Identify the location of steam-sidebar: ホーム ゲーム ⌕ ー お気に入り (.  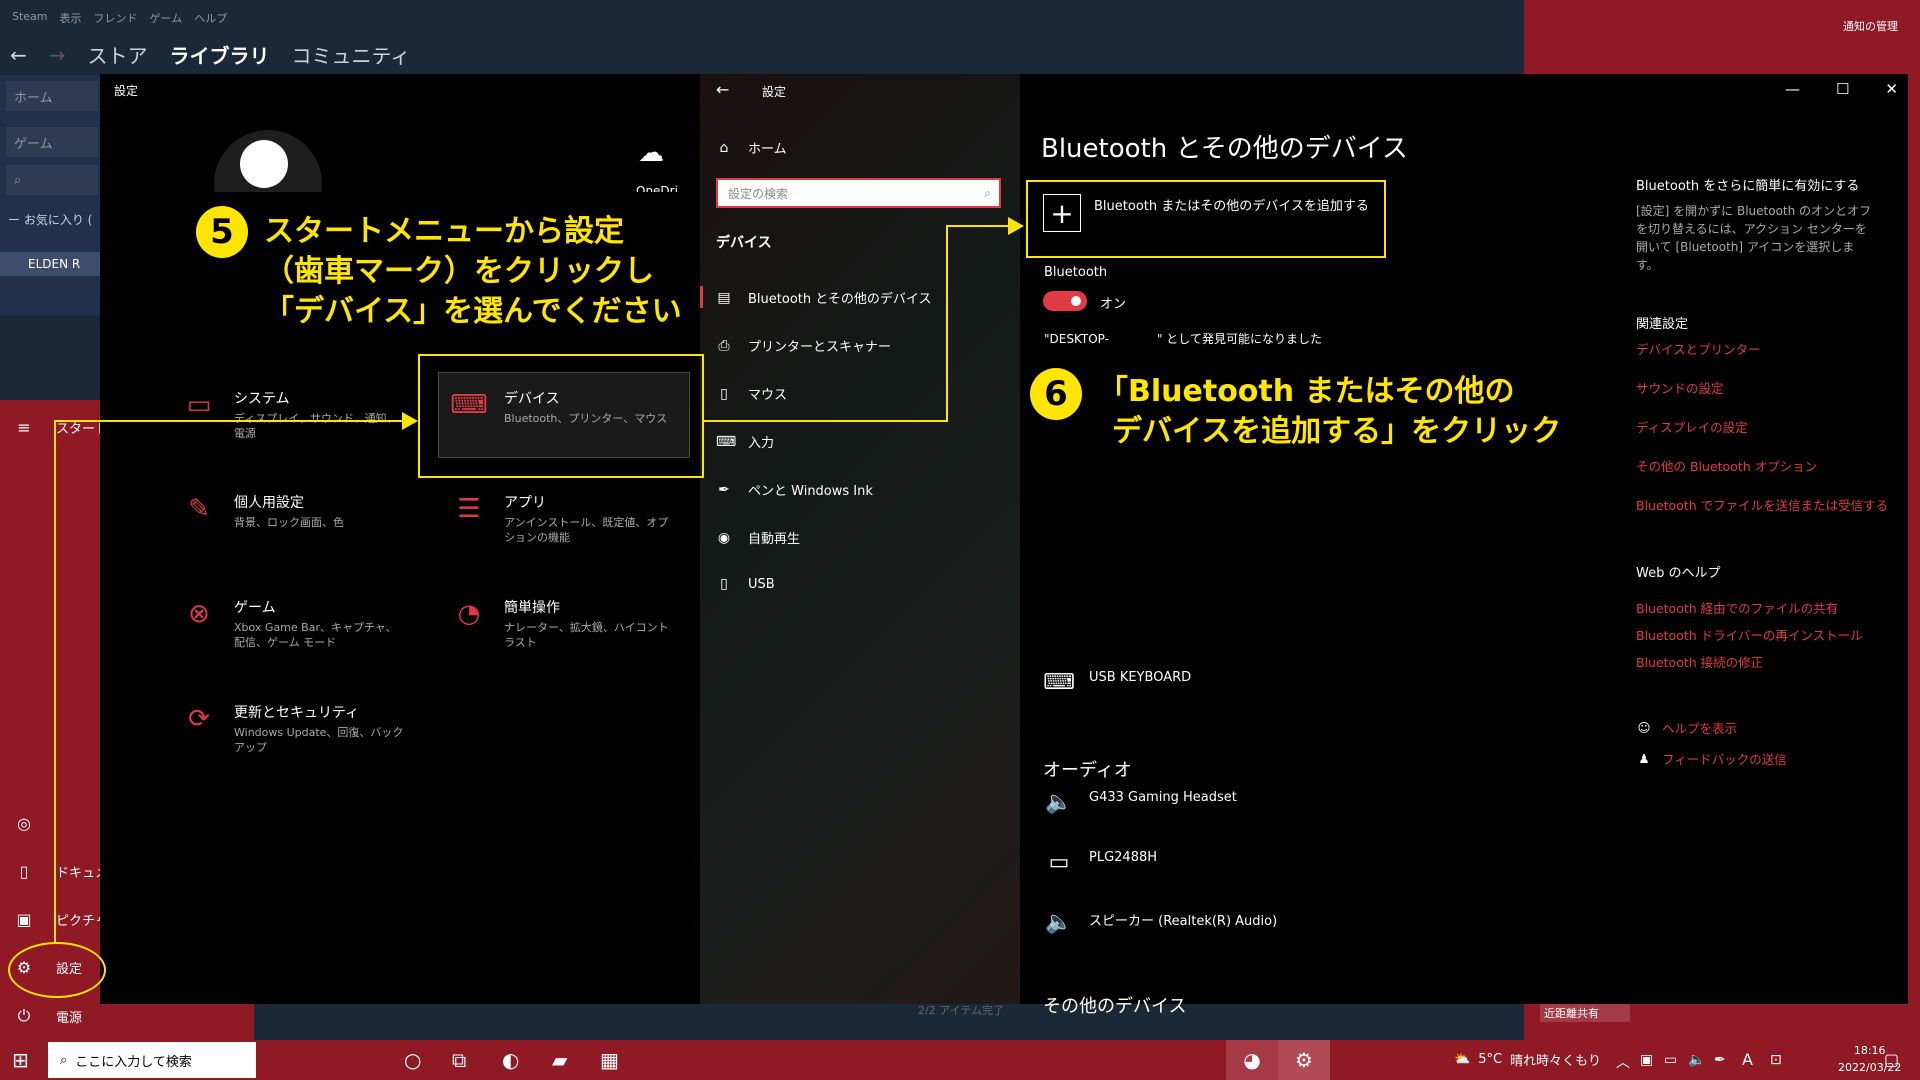
(50, 195).